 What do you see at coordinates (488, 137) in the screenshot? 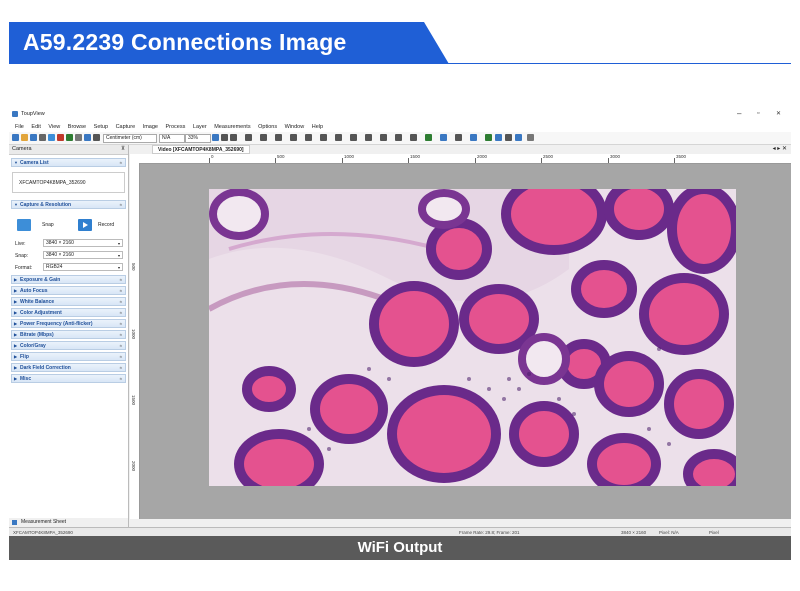
I see `export-icon` at bounding box center [488, 137].